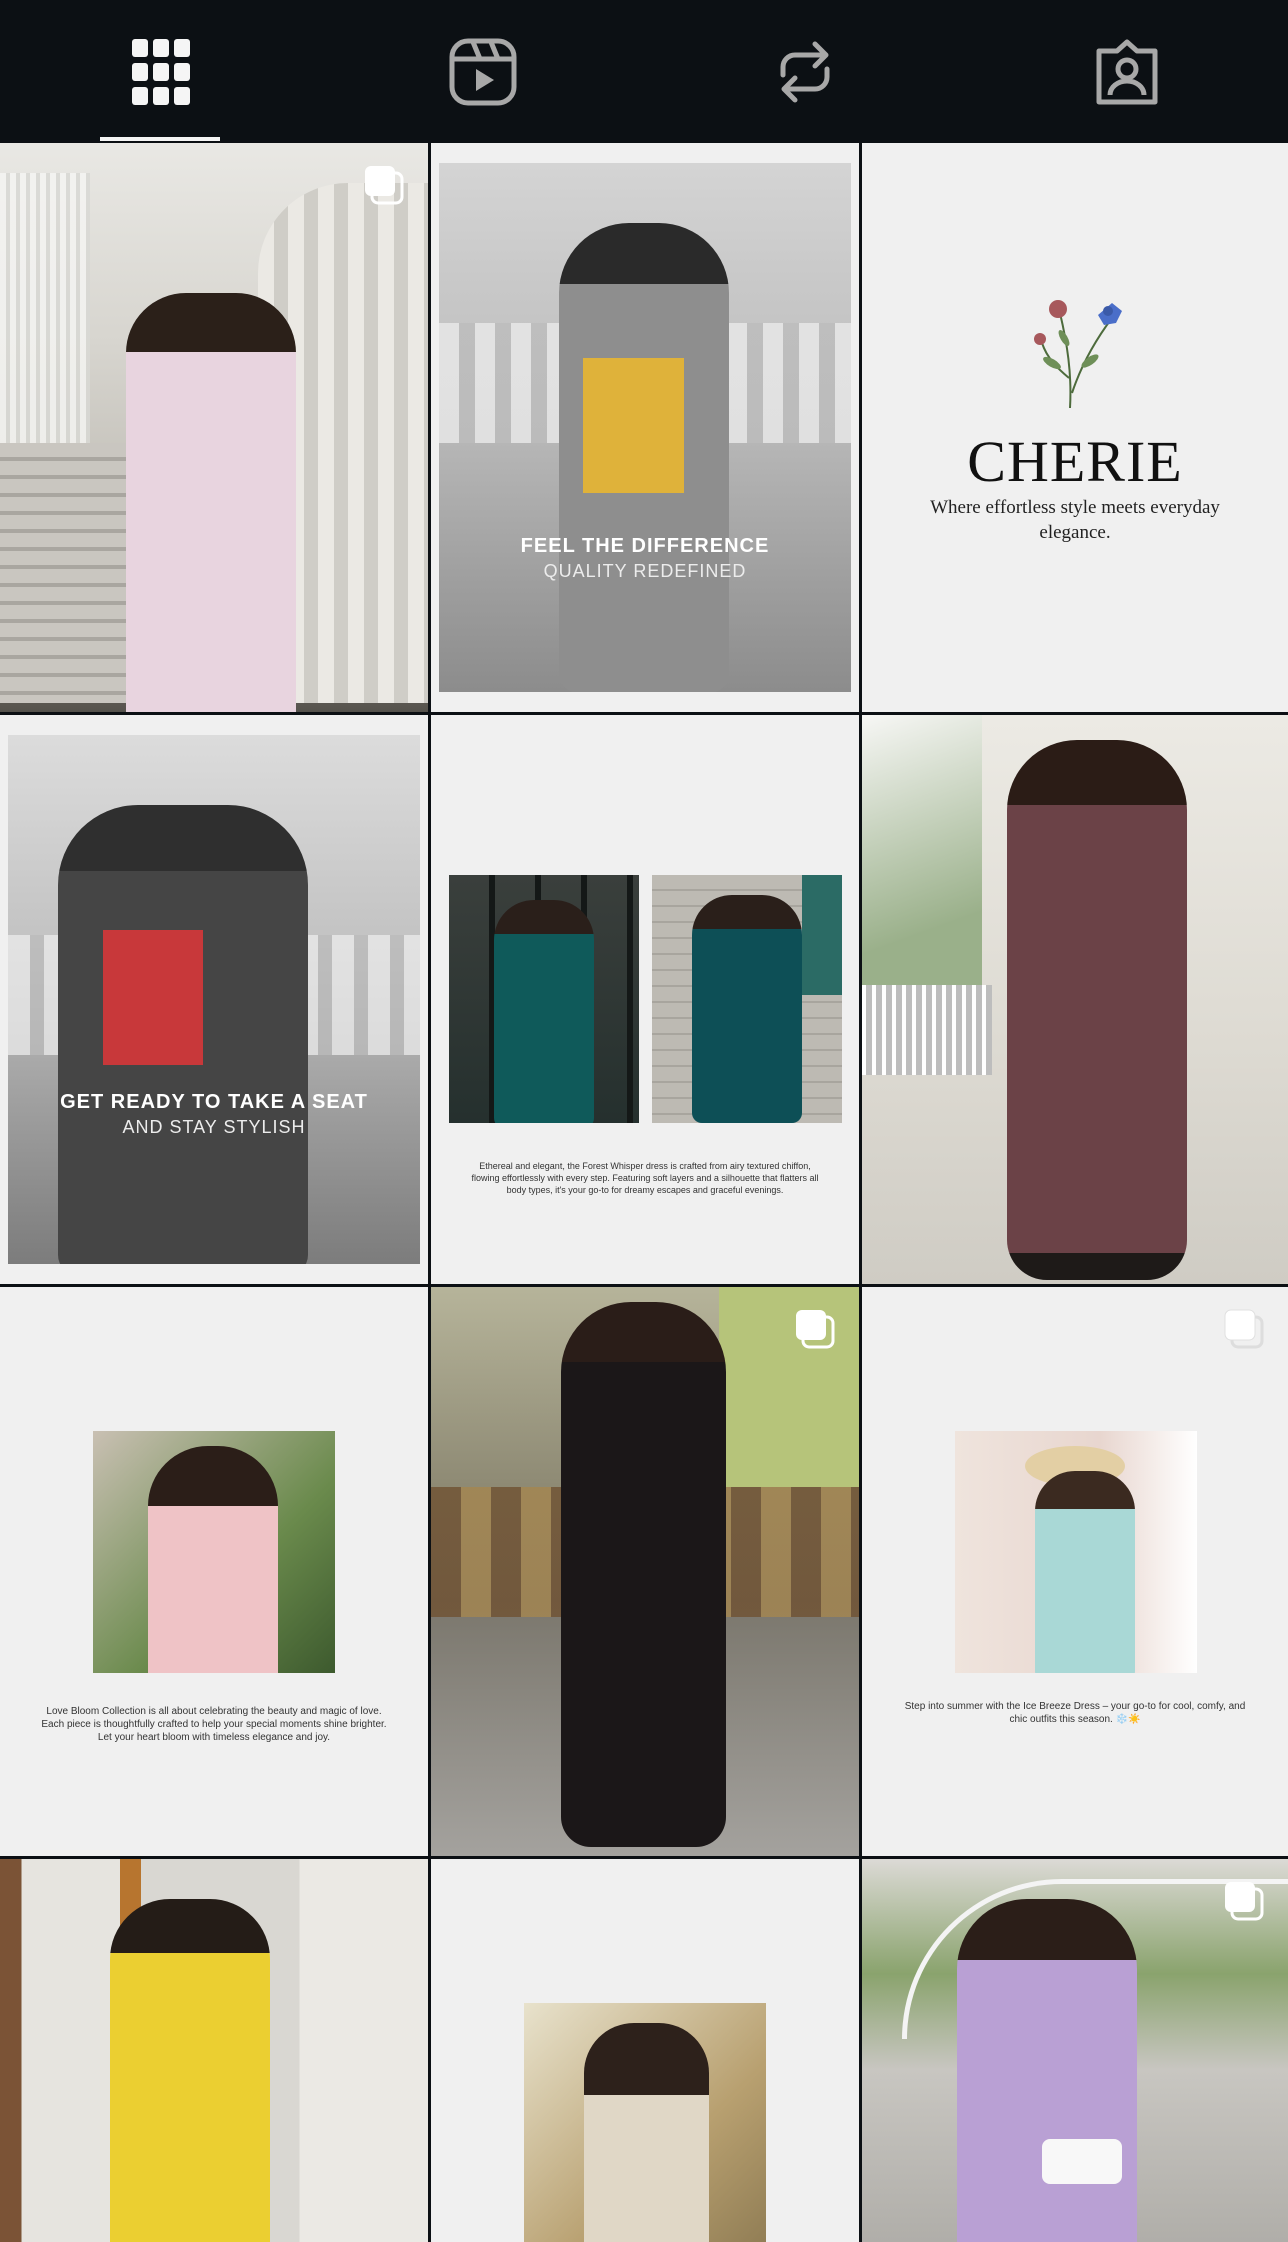 The height and width of the screenshot is (2242, 1288). What do you see at coordinates (1078, 354) in the screenshot?
I see `flower-illustration` at bounding box center [1078, 354].